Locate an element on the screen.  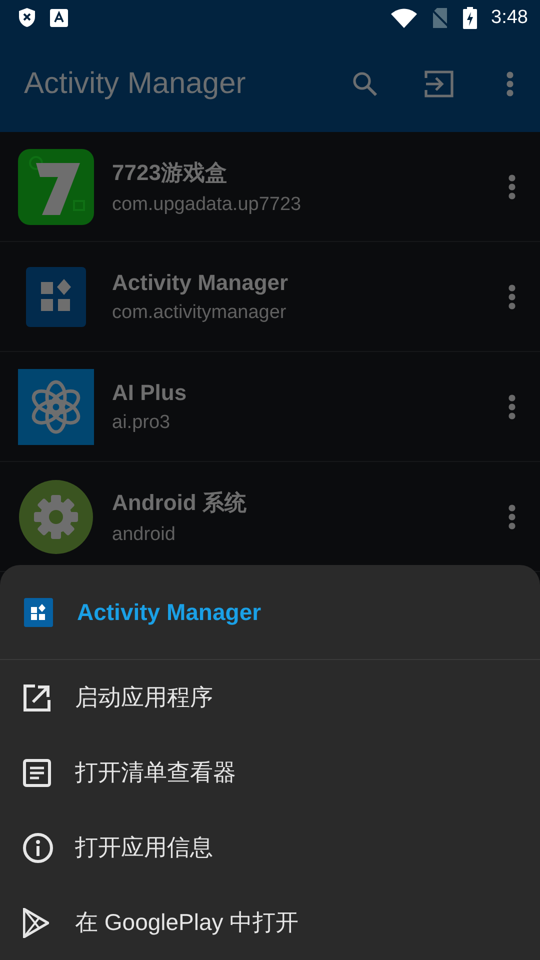
menu-item: 启动应用程序 is located at coordinates (270, 697).